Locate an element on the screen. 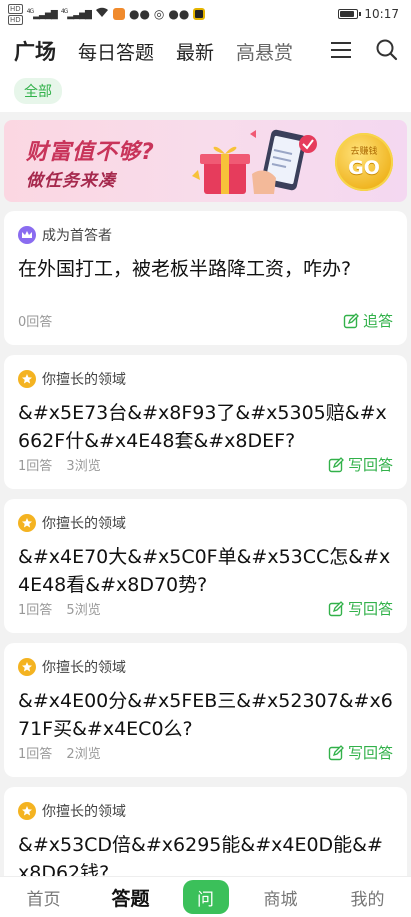  crown-icon is located at coordinates (27, 235).